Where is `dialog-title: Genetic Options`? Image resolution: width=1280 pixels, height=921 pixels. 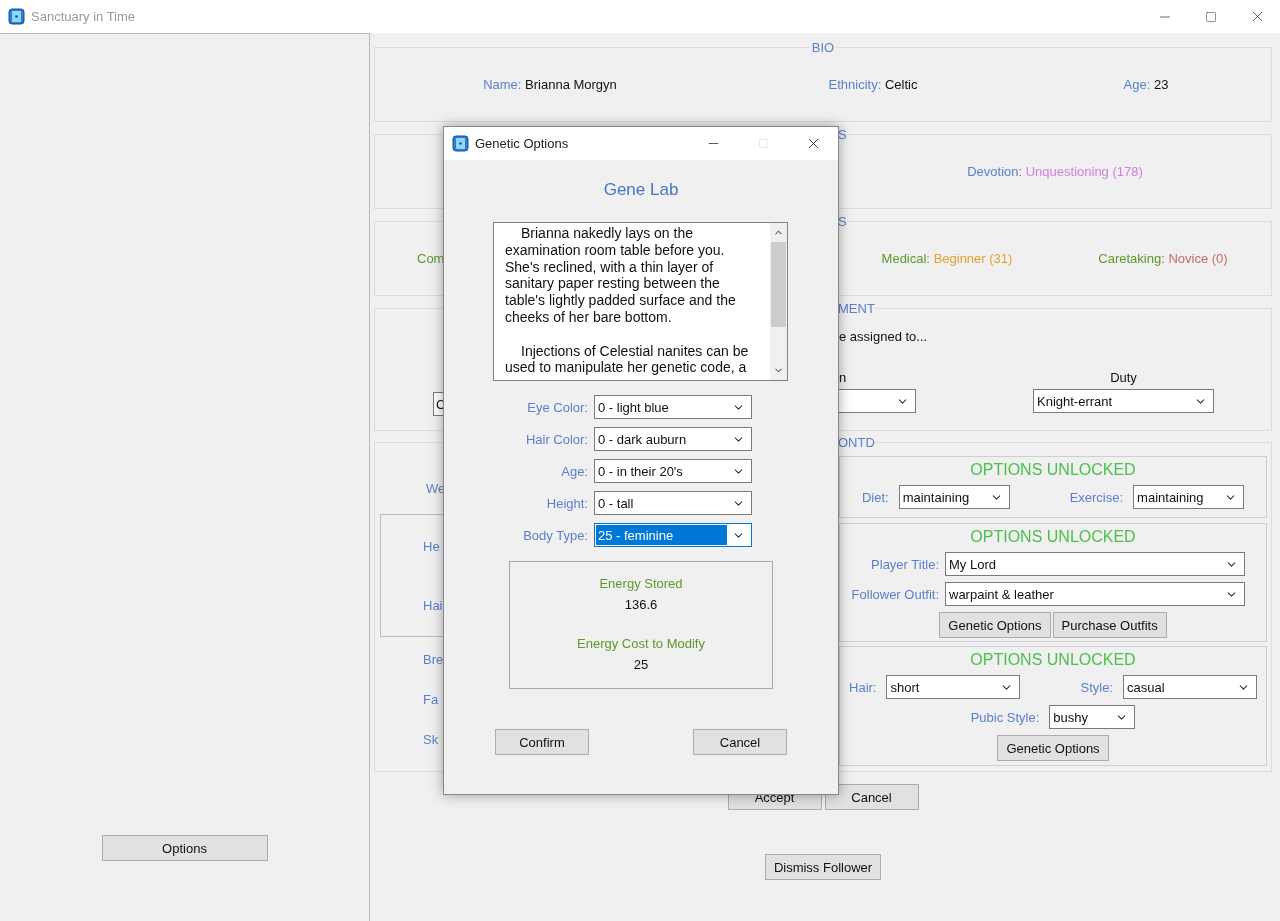 dialog-title: Genetic Options is located at coordinates (522, 143).